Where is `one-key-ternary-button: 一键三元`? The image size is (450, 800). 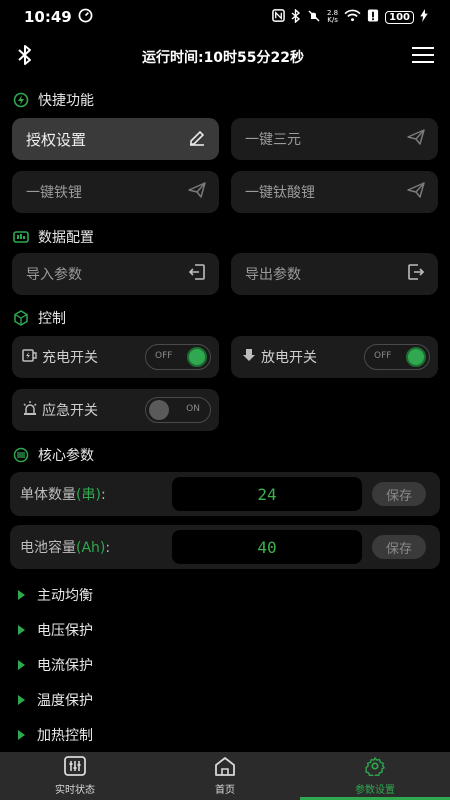 one-key-ternary-button: 一键三元 is located at coordinates (334, 139).